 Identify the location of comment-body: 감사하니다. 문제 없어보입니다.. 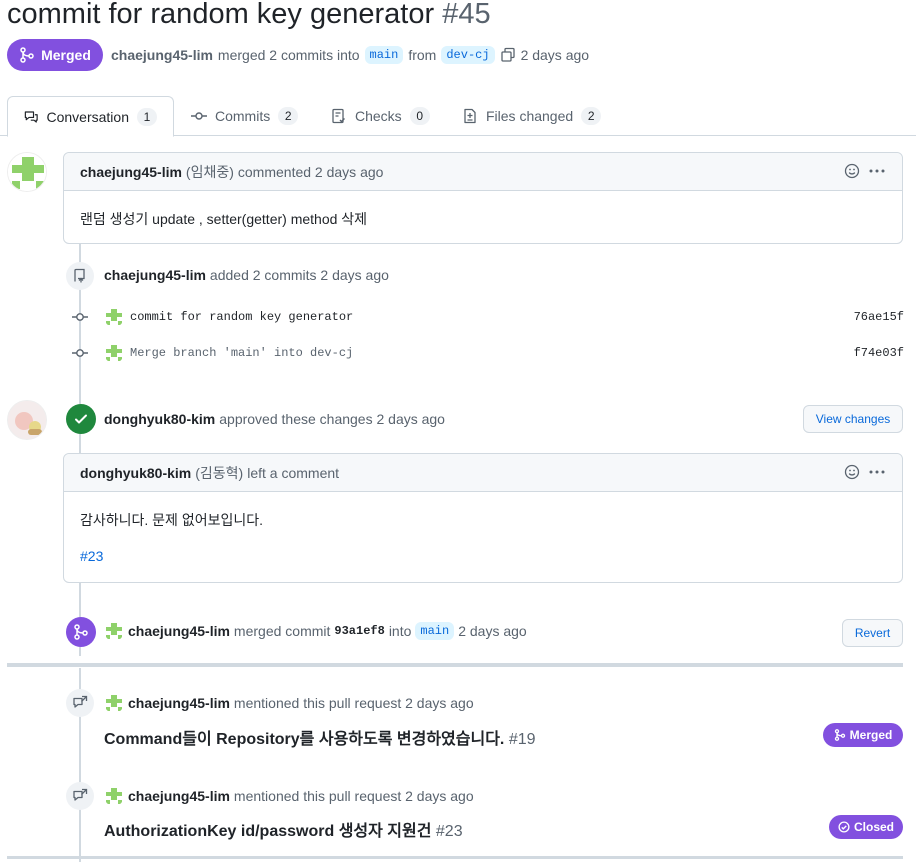
(171, 520).